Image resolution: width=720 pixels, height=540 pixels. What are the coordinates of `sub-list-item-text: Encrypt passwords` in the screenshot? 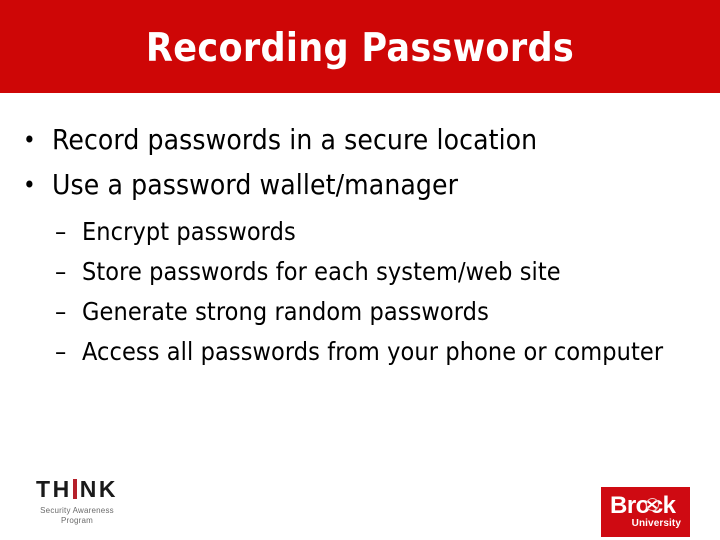 It's located at (189, 231).